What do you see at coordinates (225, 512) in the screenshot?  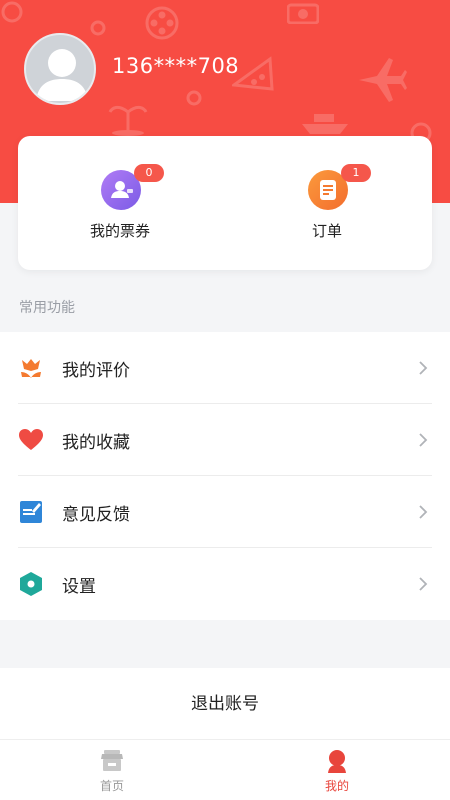 I see `menu-item-feedback: 意见反馈` at bounding box center [225, 512].